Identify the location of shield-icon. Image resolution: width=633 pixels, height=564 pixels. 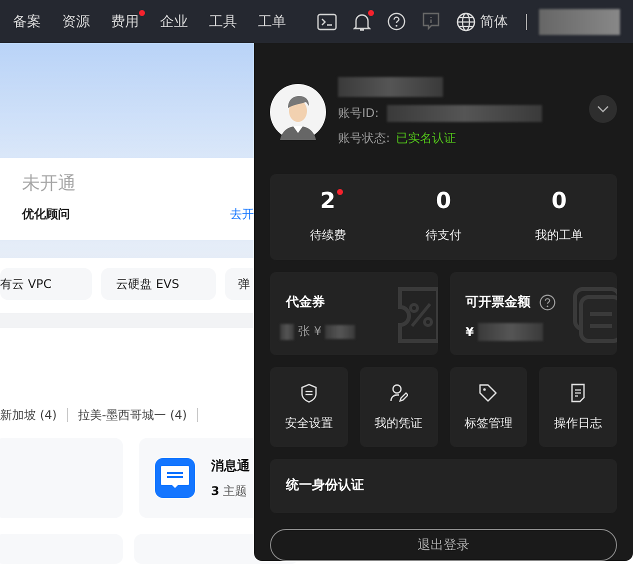
(309, 392).